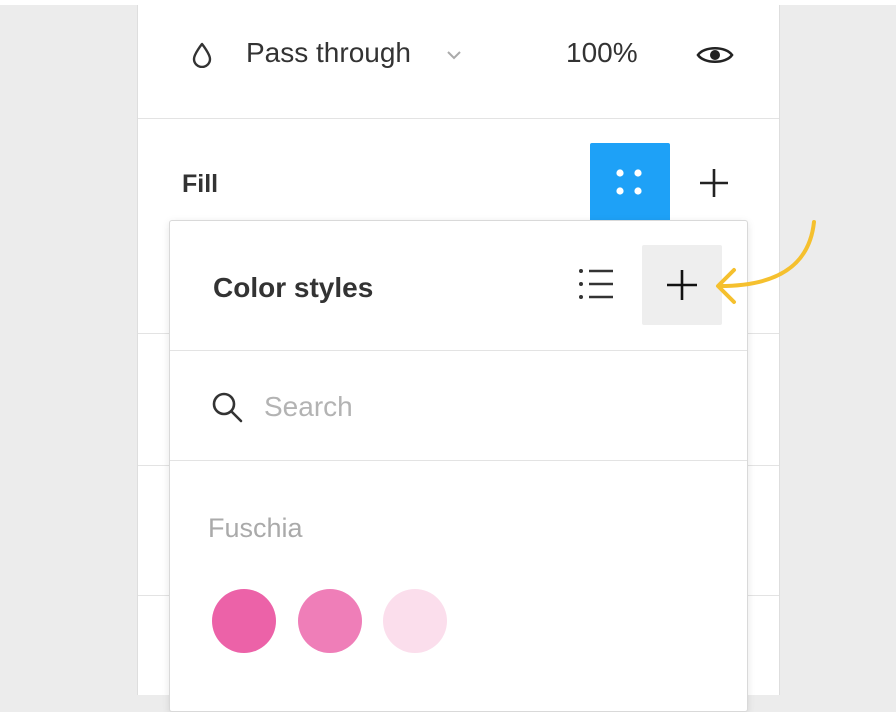 The height and width of the screenshot is (712, 896). I want to click on chevron-down-icon, so click(454, 55).